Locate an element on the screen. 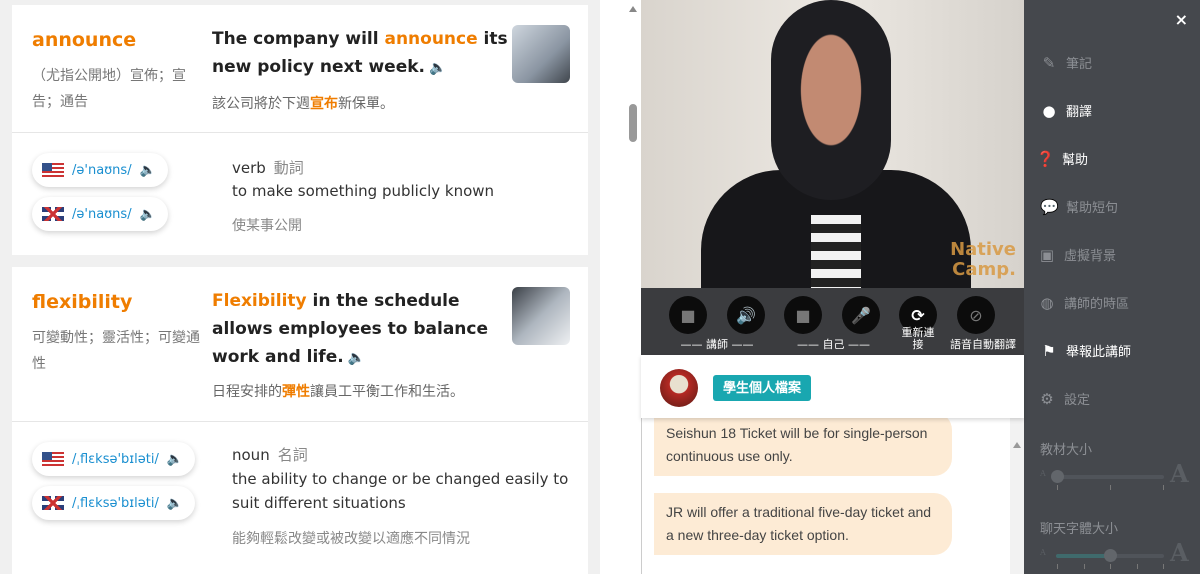 This screenshot has width=1200, height=576. sidebar-item-settings: ⚙ 設定 is located at coordinates (1064, 399).